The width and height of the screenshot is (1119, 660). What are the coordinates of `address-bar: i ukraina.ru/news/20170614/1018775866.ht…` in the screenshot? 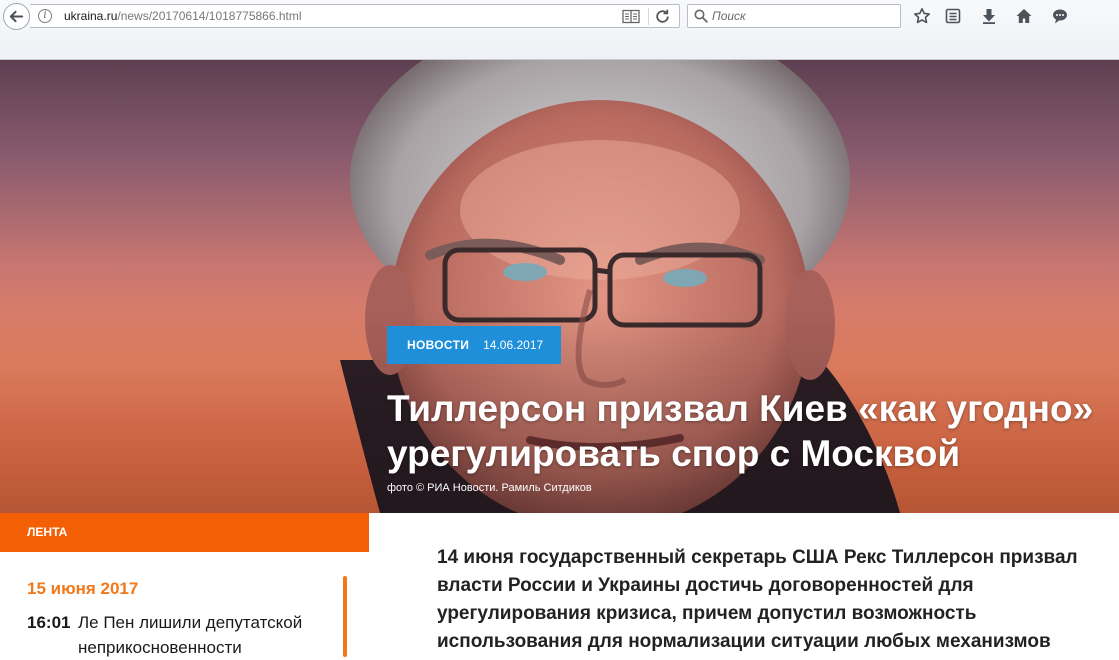 It's located at (355, 16).